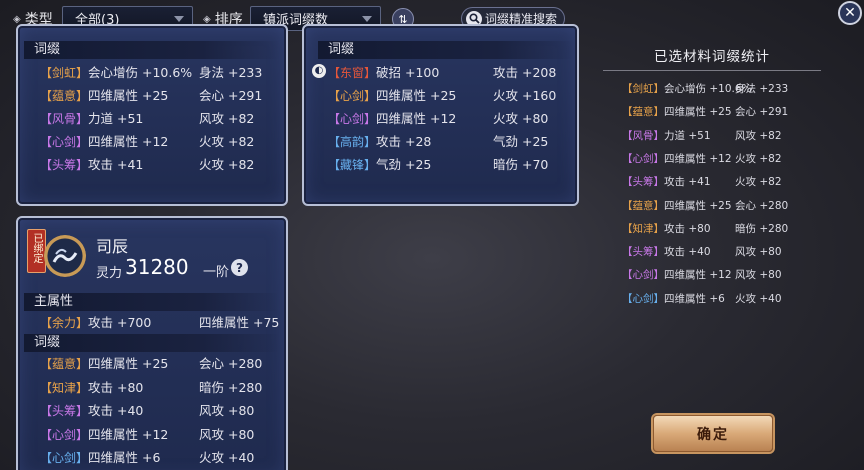 The height and width of the screenshot is (470, 864). I want to click on stats-divider, so click(712, 70).